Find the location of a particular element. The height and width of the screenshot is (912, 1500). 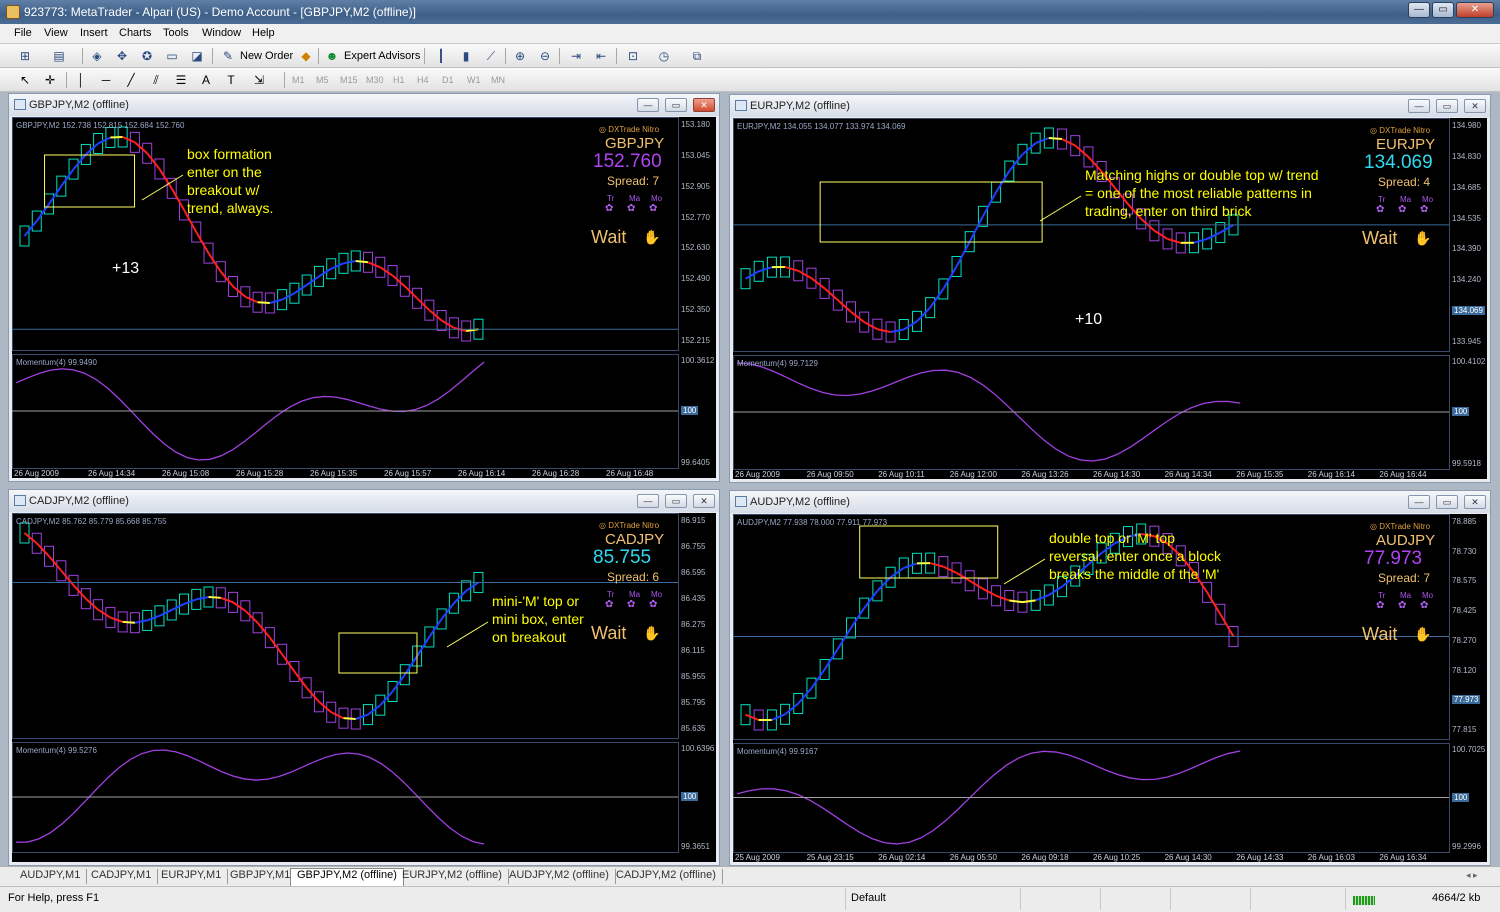

wait-label: Wait is located at coordinates (609, 237).